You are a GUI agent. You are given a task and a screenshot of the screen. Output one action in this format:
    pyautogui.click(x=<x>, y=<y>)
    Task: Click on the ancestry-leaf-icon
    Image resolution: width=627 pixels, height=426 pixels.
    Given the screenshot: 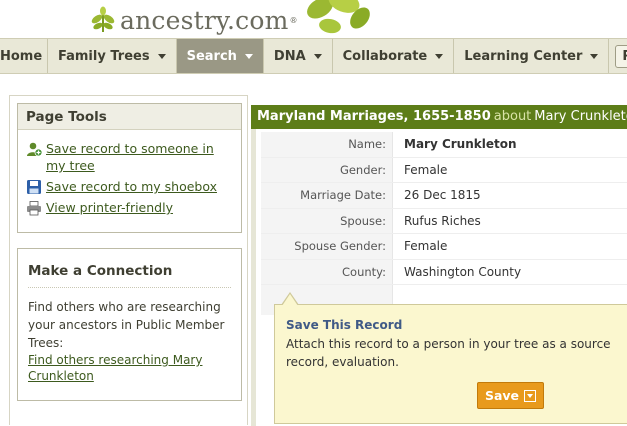 What is the action you would take?
    pyautogui.click(x=103, y=19)
    